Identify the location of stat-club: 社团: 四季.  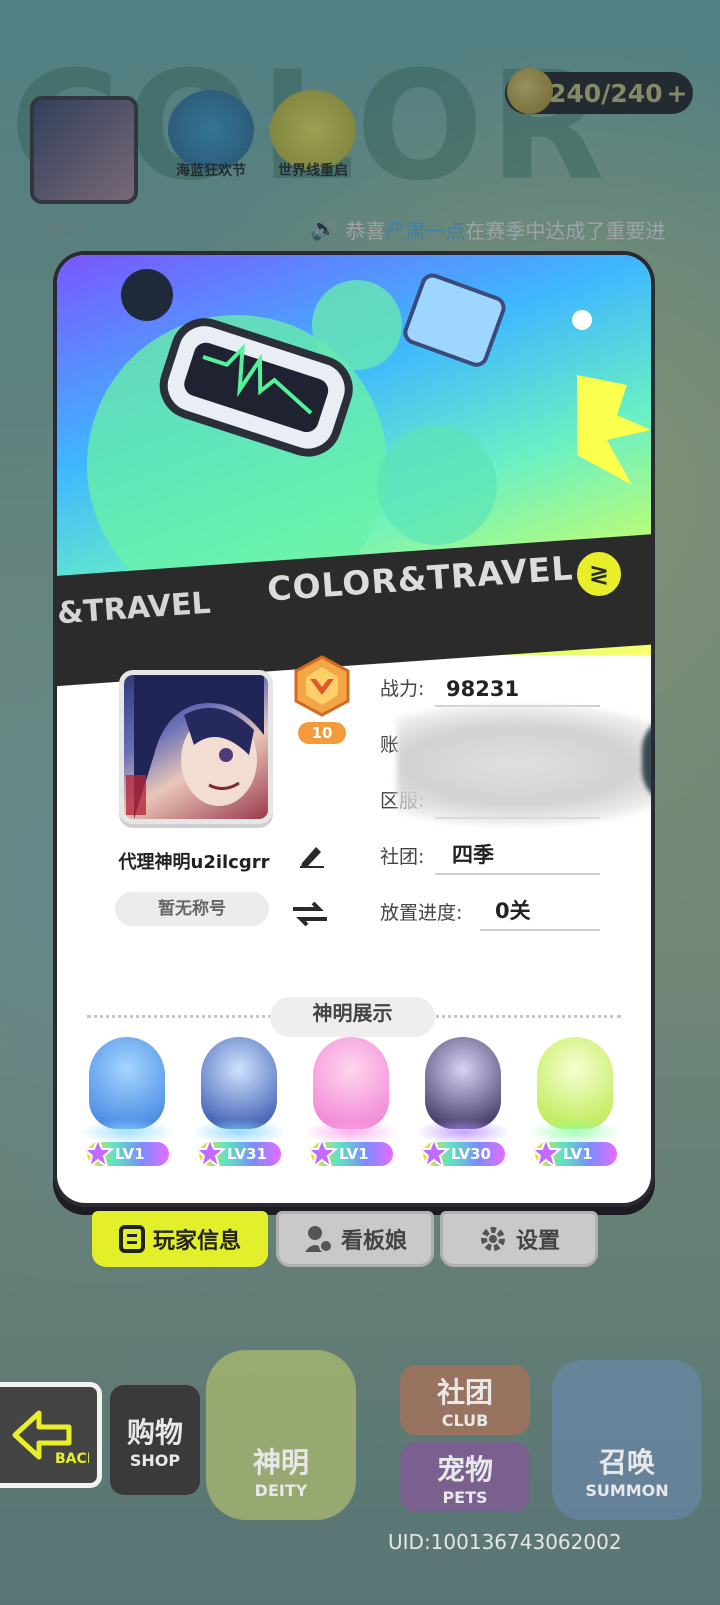
(490, 856).